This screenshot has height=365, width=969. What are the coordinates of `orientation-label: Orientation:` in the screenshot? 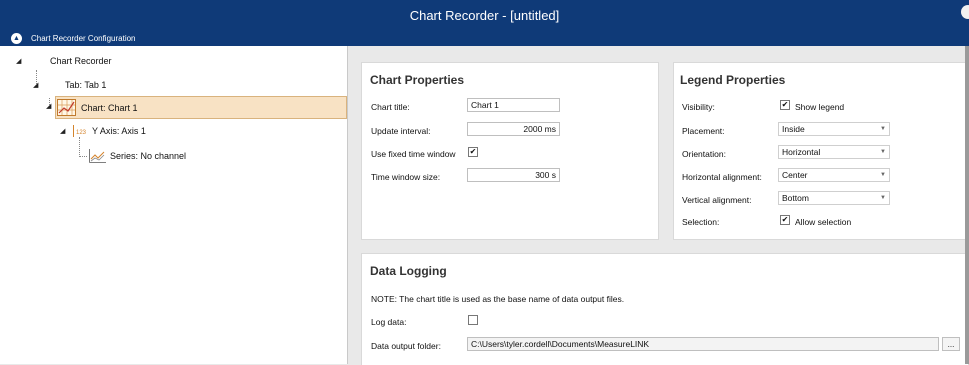 It's located at (704, 154).